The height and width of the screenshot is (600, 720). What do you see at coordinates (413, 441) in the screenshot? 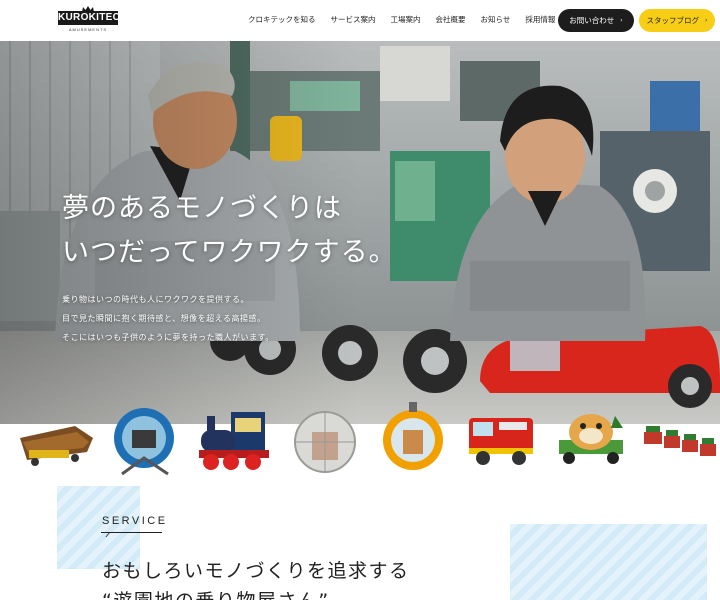
I see `orange-capsule-ride-icon` at bounding box center [413, 441].